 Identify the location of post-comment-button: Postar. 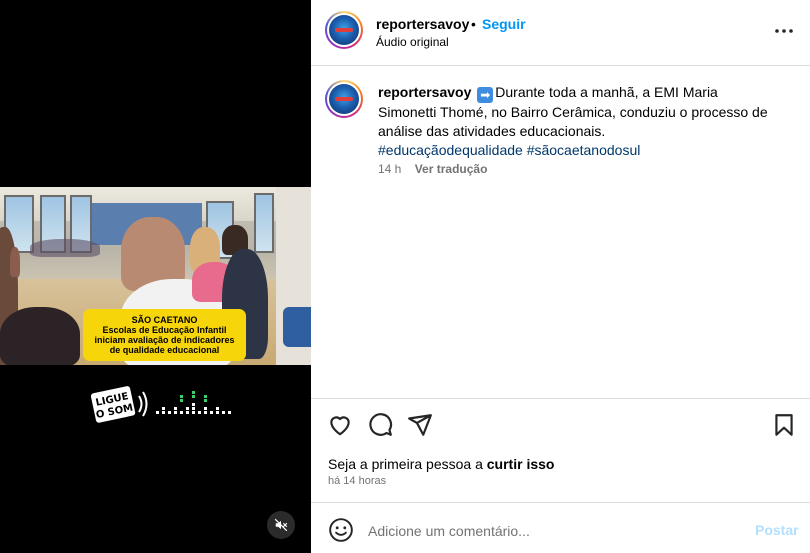
(777, 530).